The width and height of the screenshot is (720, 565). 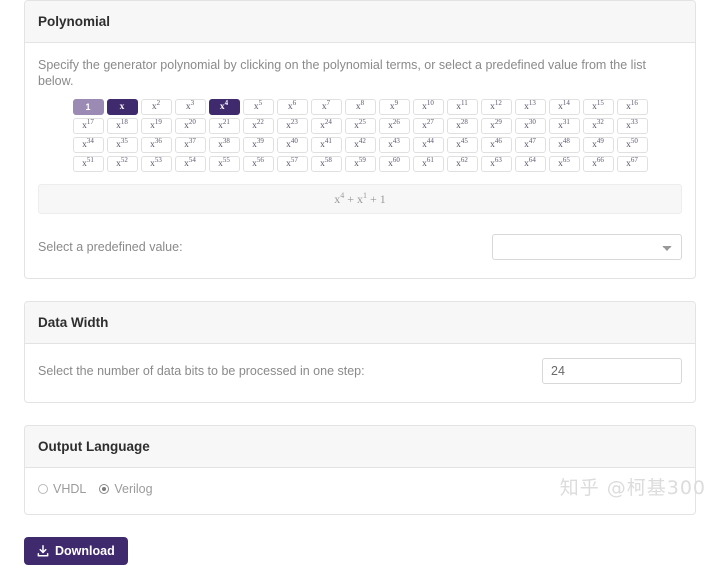 I want to click on polynomial-term-x23: x23, so click(x=292, y=125).